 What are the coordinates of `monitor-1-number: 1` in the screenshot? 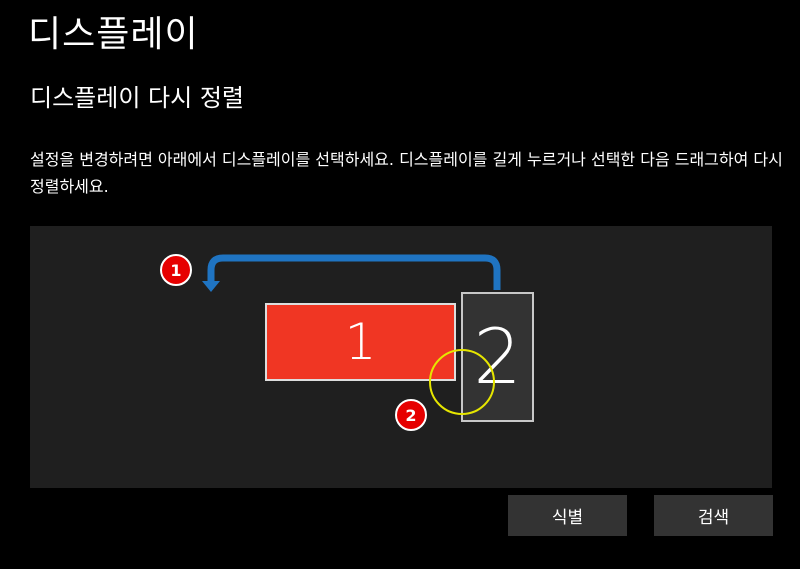 It's located at (360, 342).